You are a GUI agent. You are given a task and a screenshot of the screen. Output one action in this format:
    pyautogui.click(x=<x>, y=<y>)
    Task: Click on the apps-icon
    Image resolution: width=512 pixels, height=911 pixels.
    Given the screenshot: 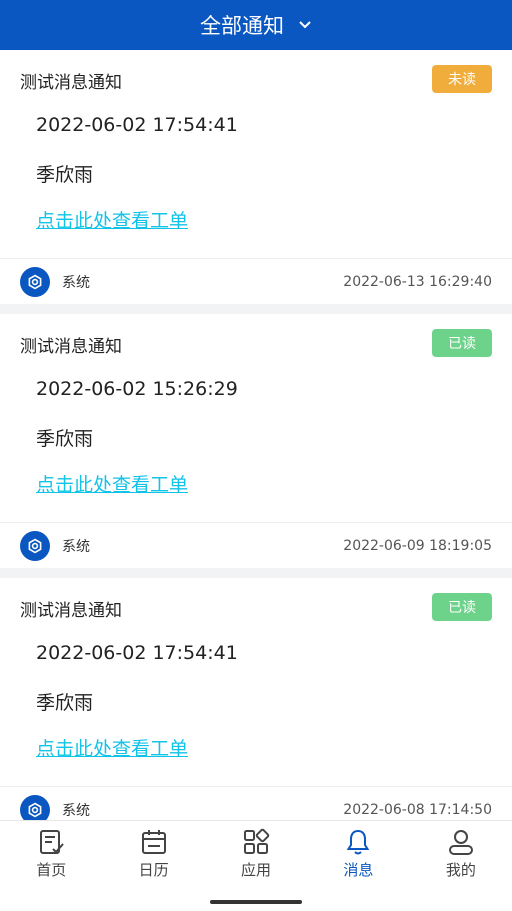 What is the action you would take?
    pyautogui.click(x=256, y=842)
    